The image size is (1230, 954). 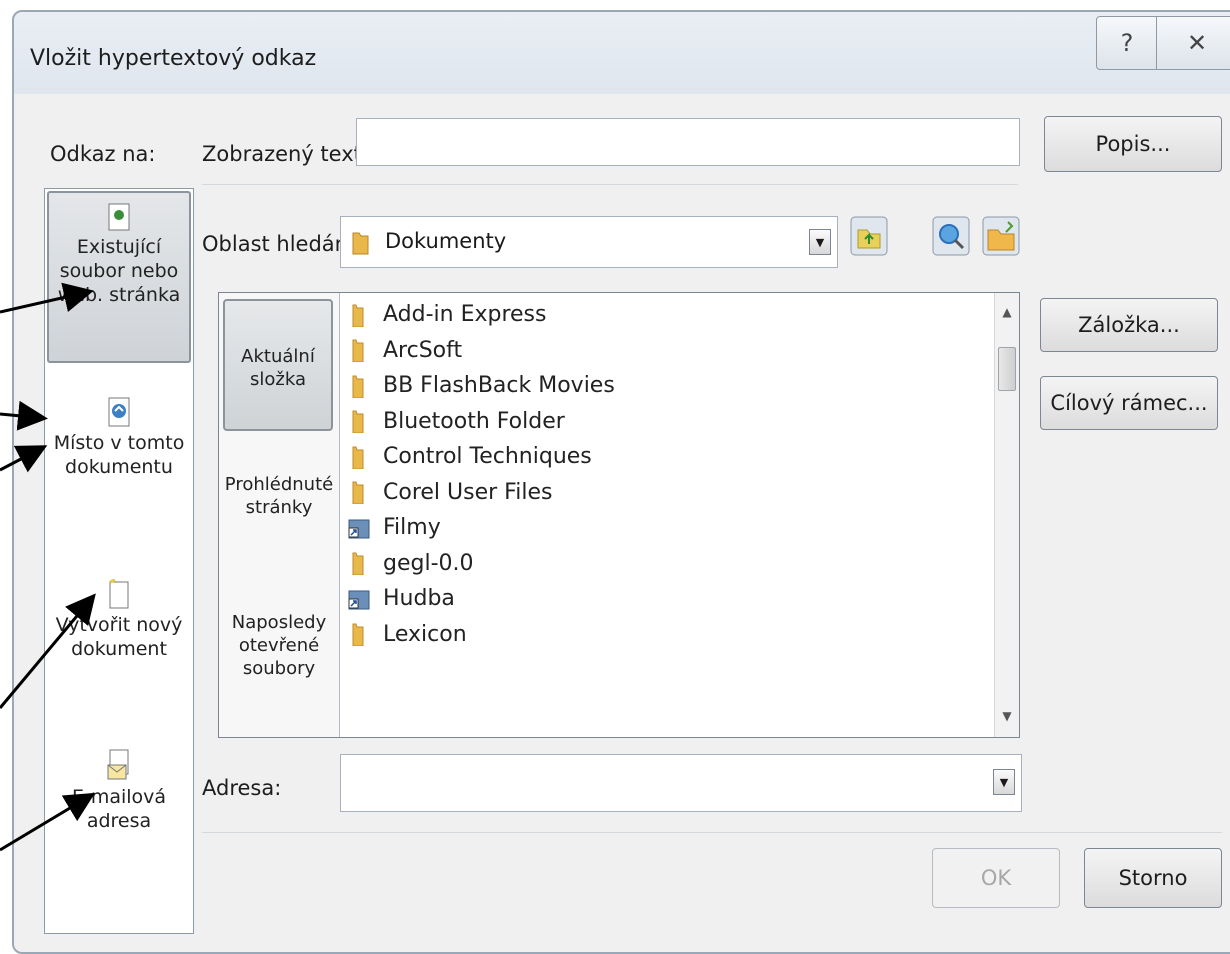 I want to click on arrow-email-address, so click(x=48, y=822).